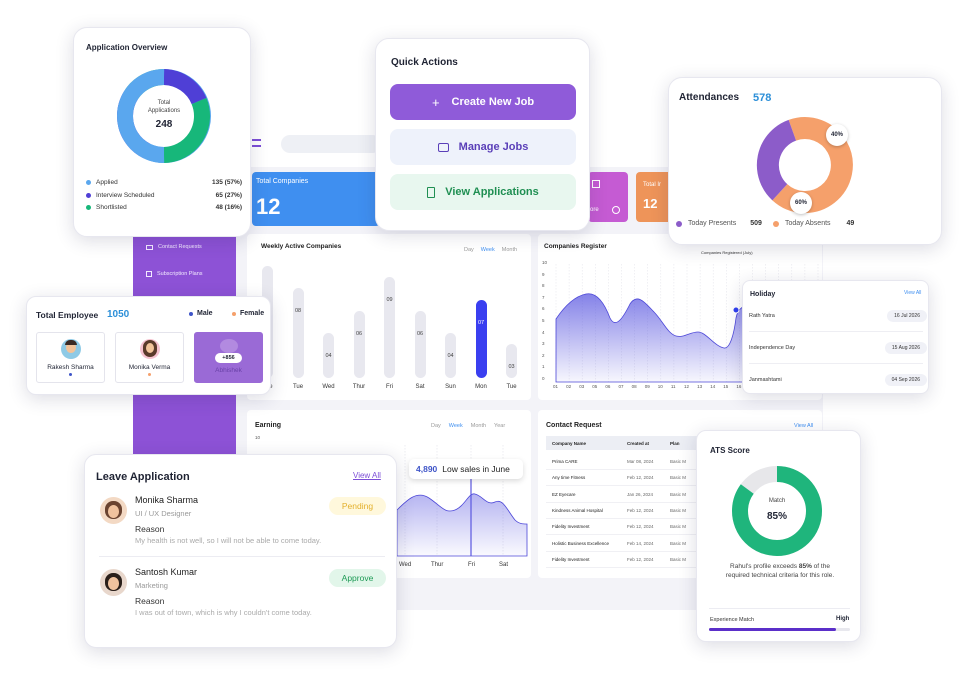 The width and height of the screenshot is (970, 675). What do you see at coordinates (256, 143) in the screenshot?
I see `menu-icon` at bounding box center [256, 143].